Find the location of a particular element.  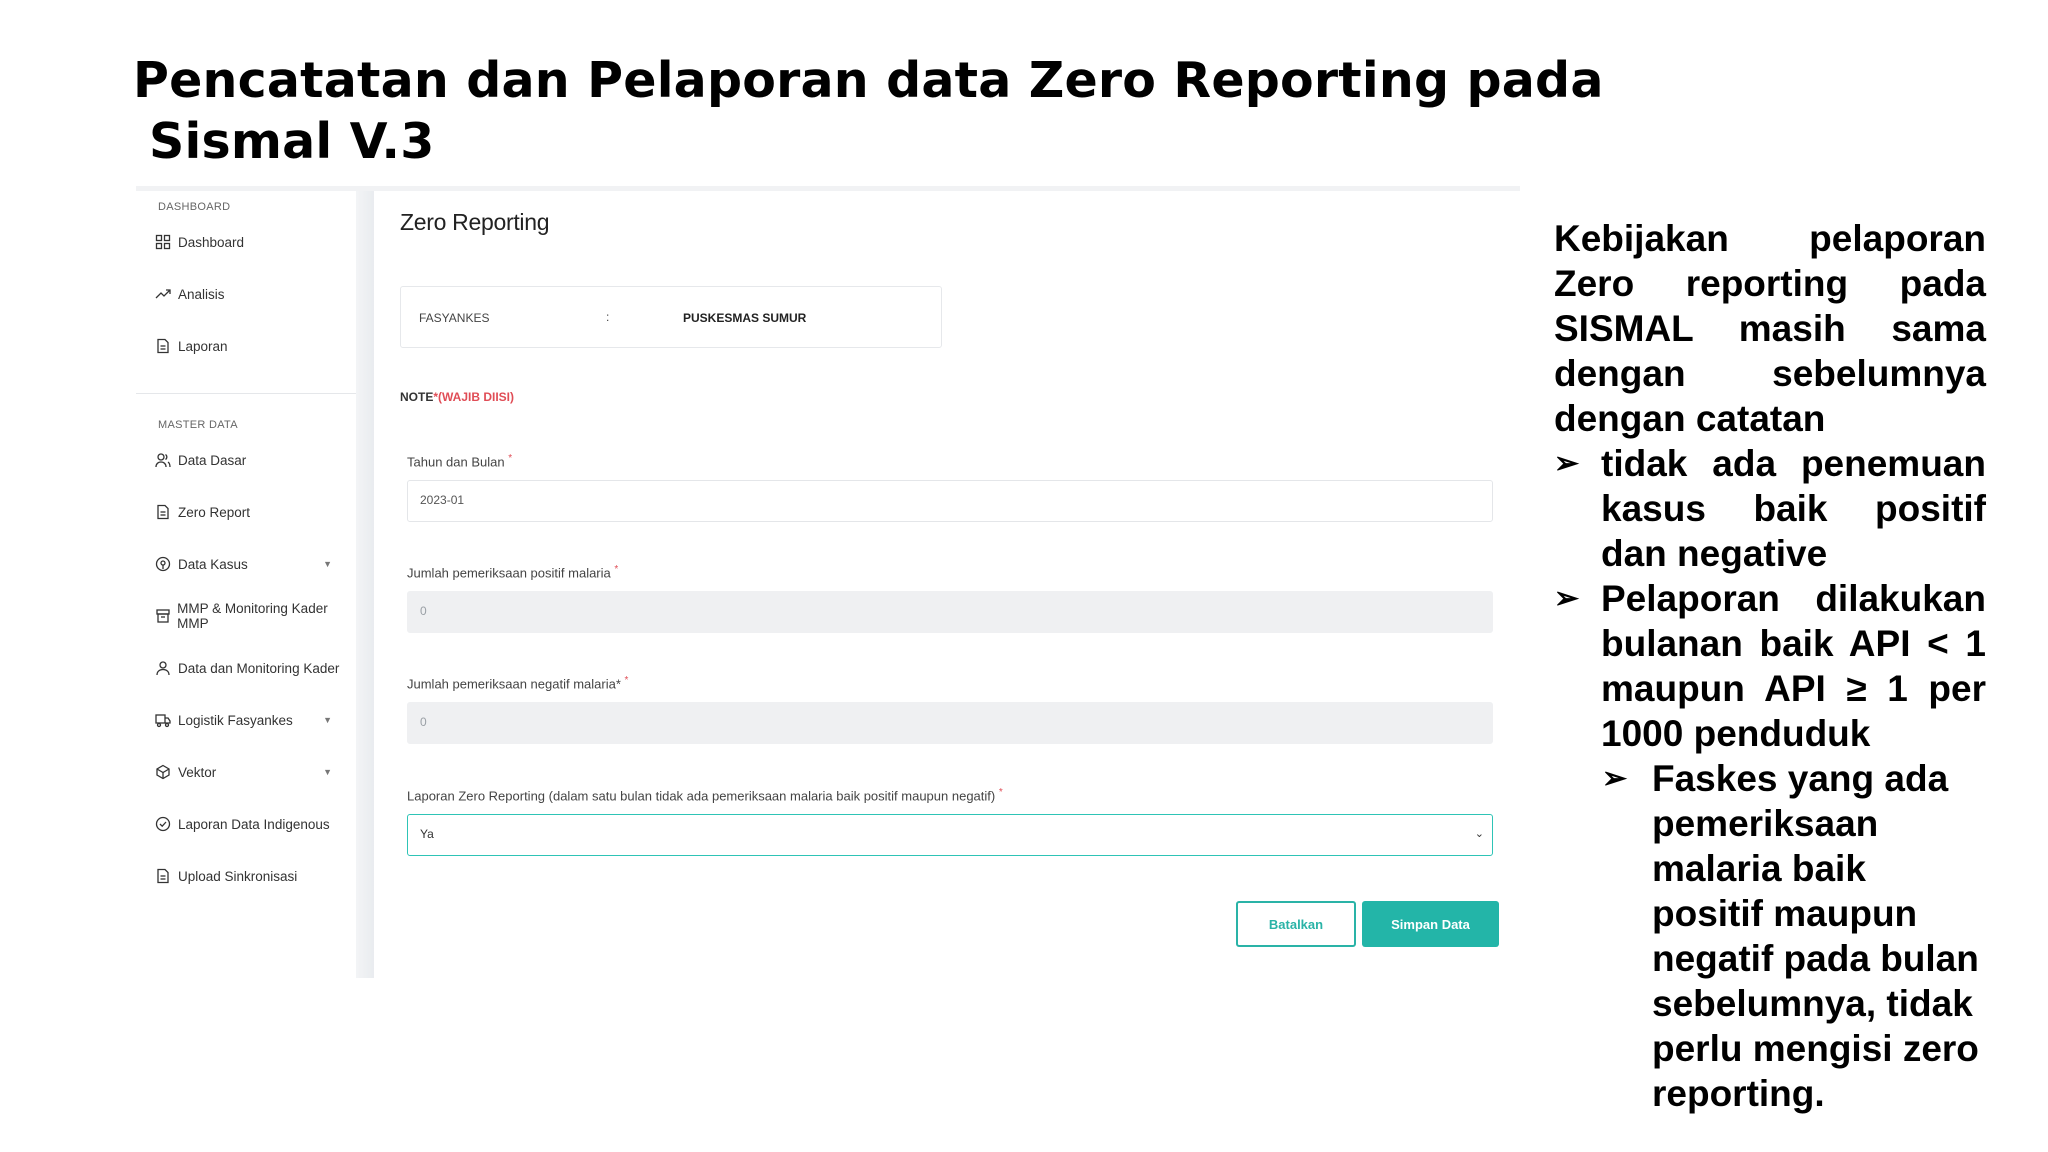

page-title: Zero Reporting is located at coordinates (475, 222).